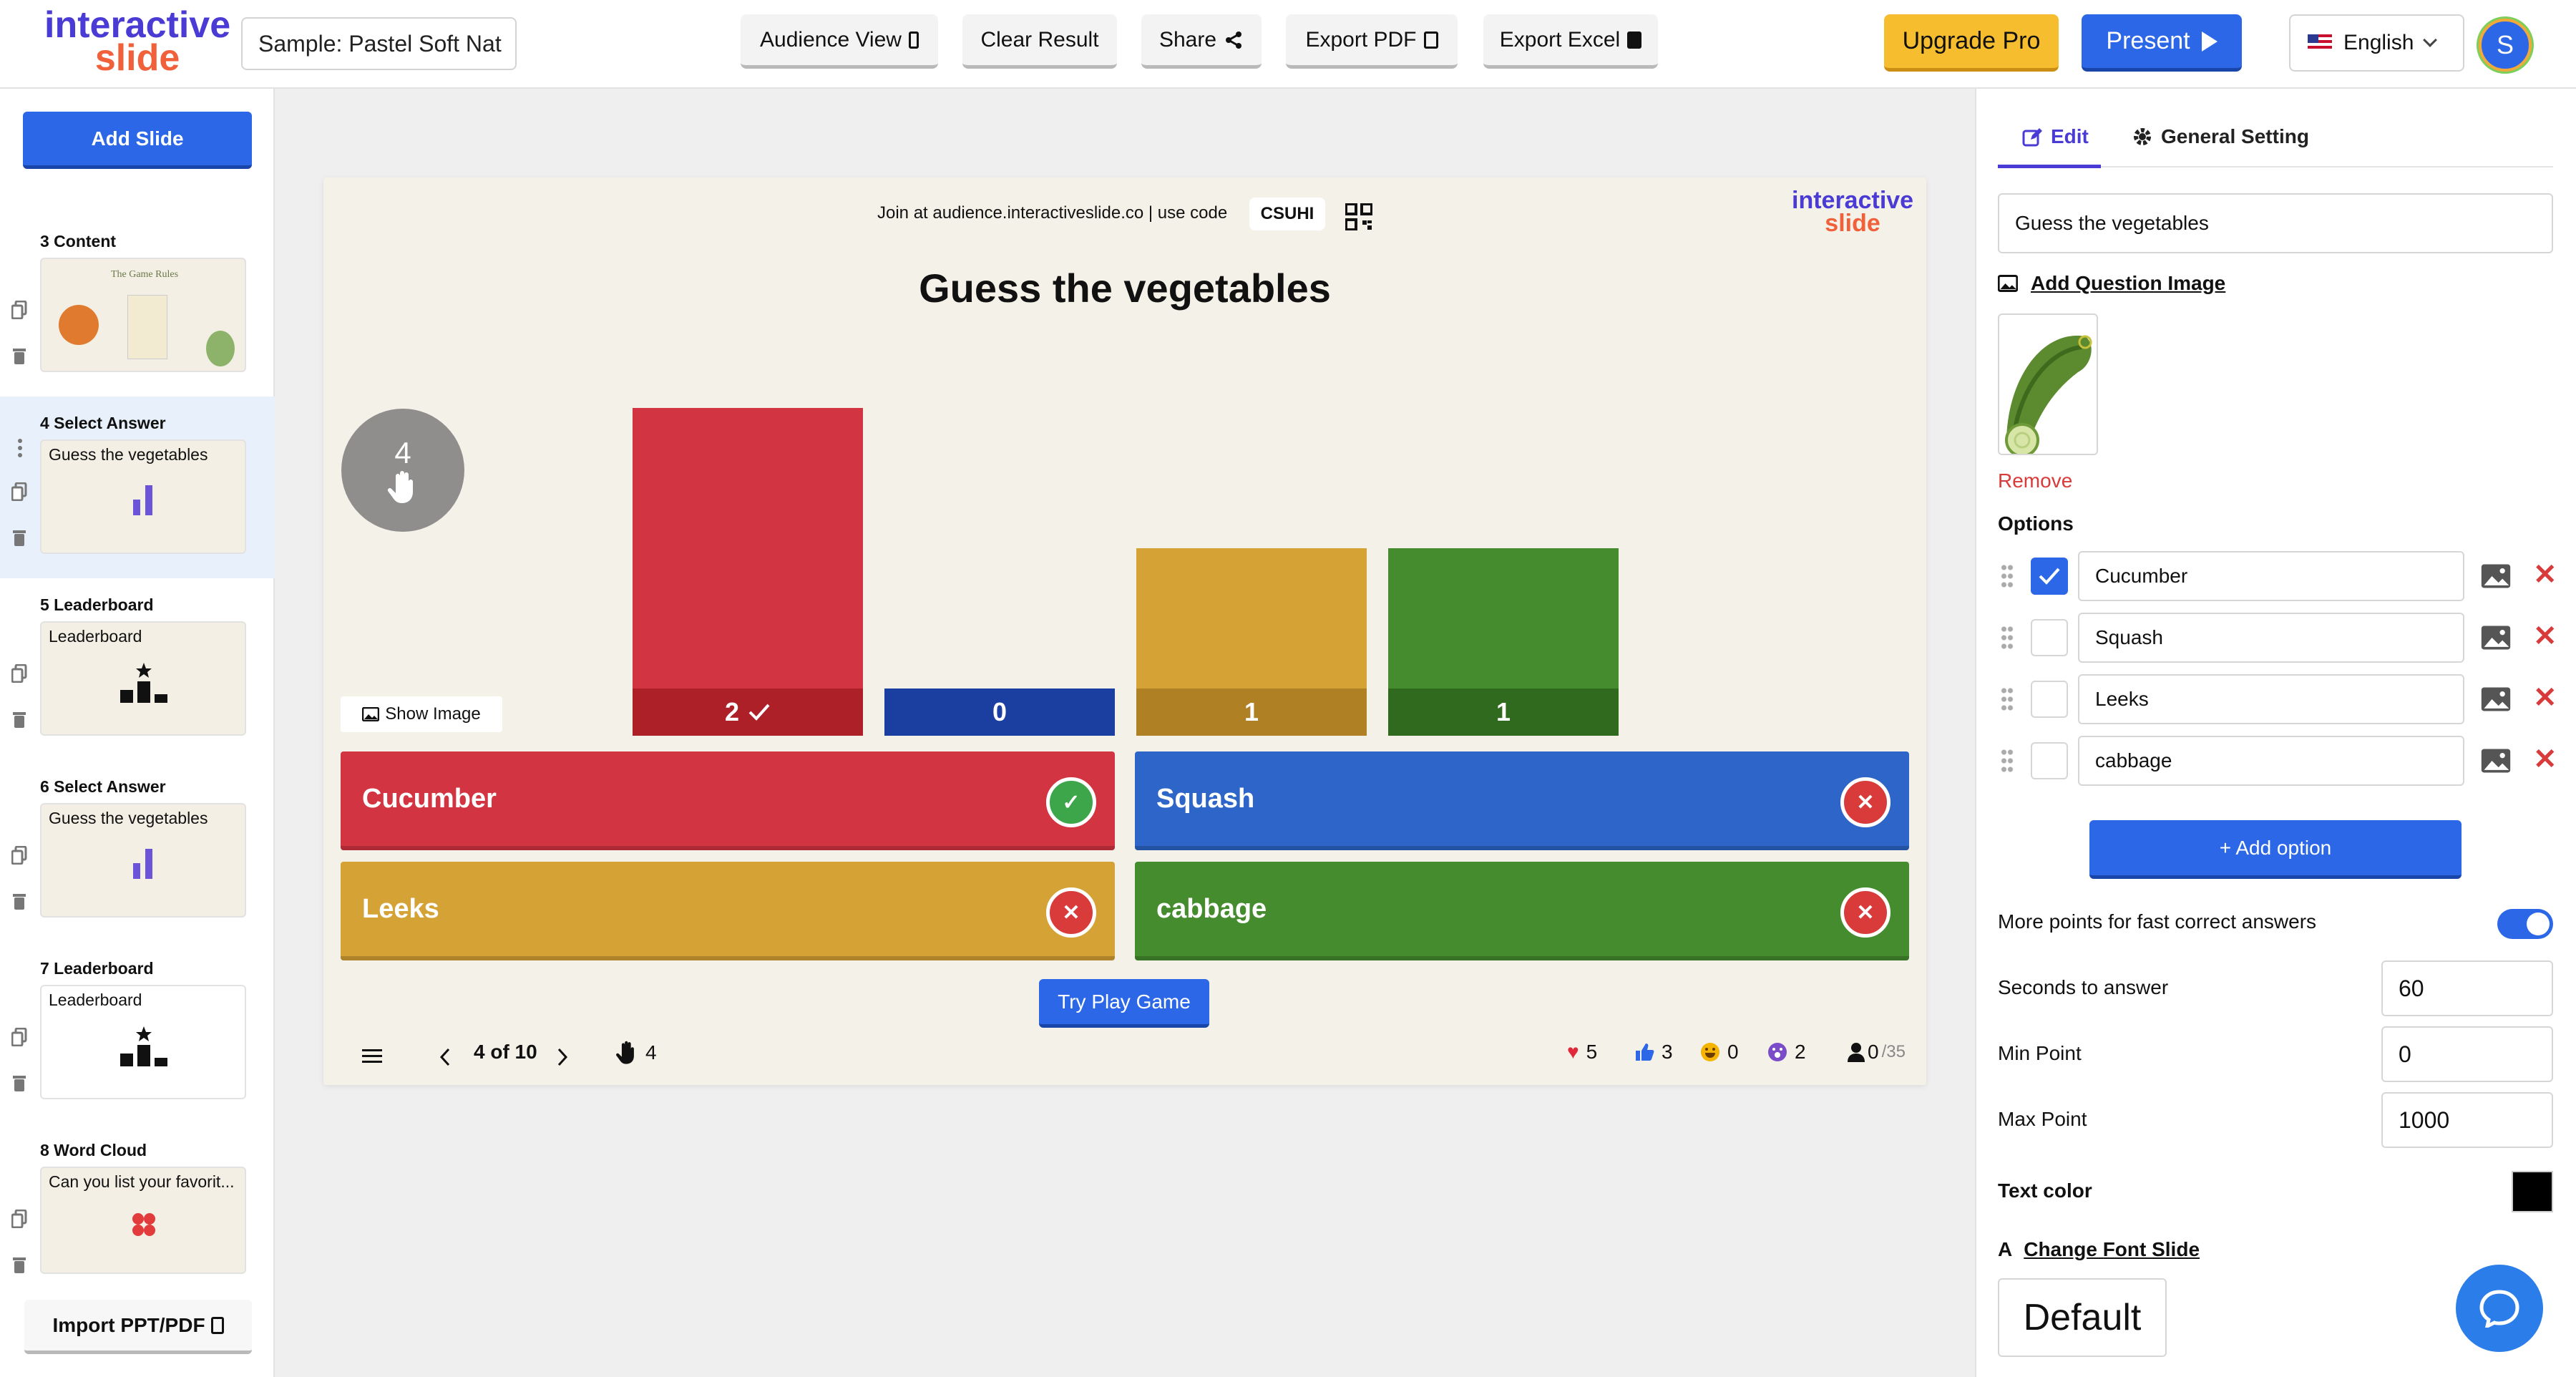 Image resolution: width=2576 pixels, height=1377 pixels. I want to click on bar-cabbage, so click(1503, 618).